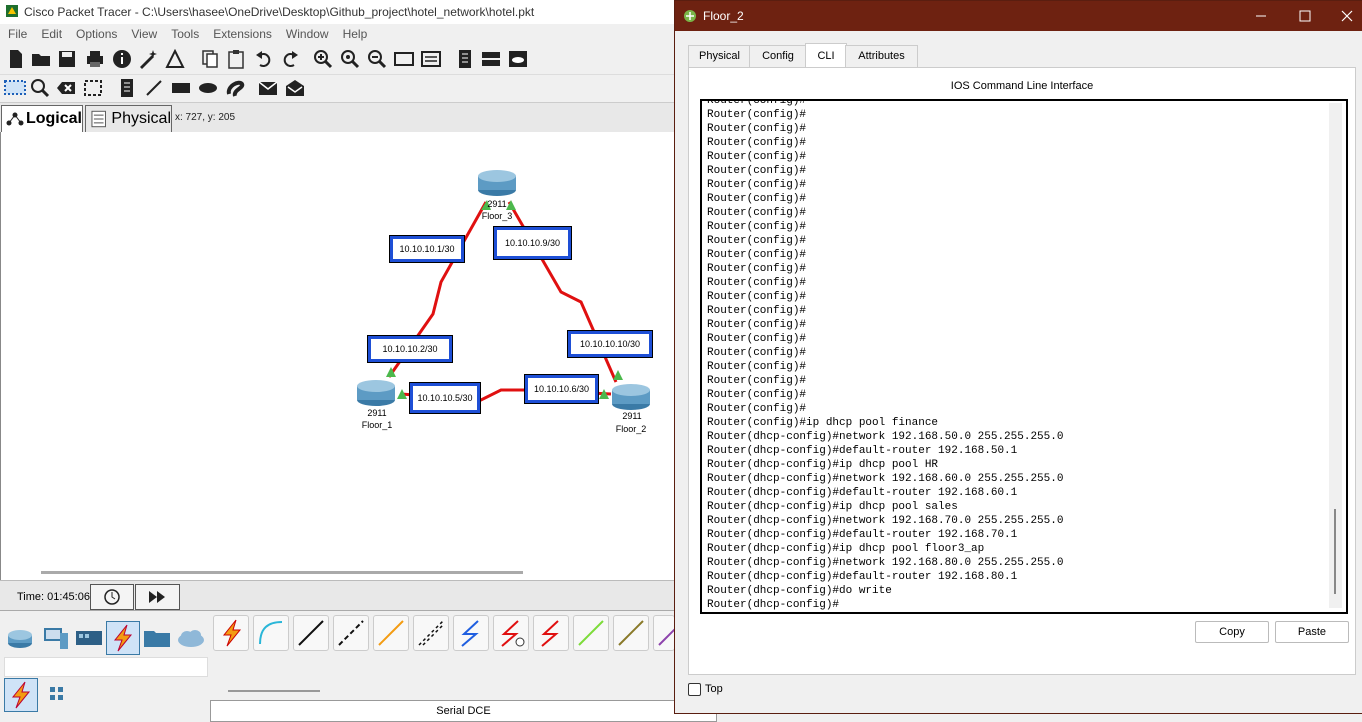  Describe the element at coordinates (144, 34) in the screenshot. I see `menu-view: View` at that location.